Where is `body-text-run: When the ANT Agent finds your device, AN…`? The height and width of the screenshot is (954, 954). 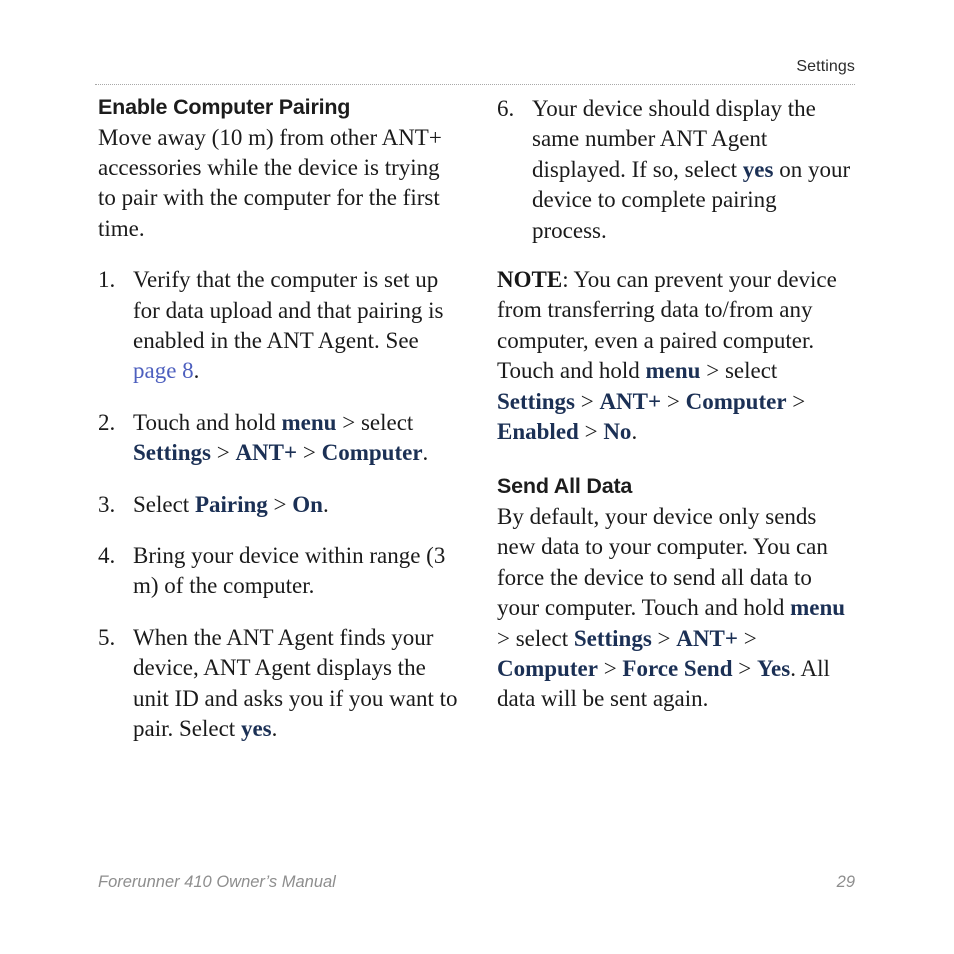 body-text-run: When the ANT Agent finds your device, AN… is located at coordinates (295, 683).